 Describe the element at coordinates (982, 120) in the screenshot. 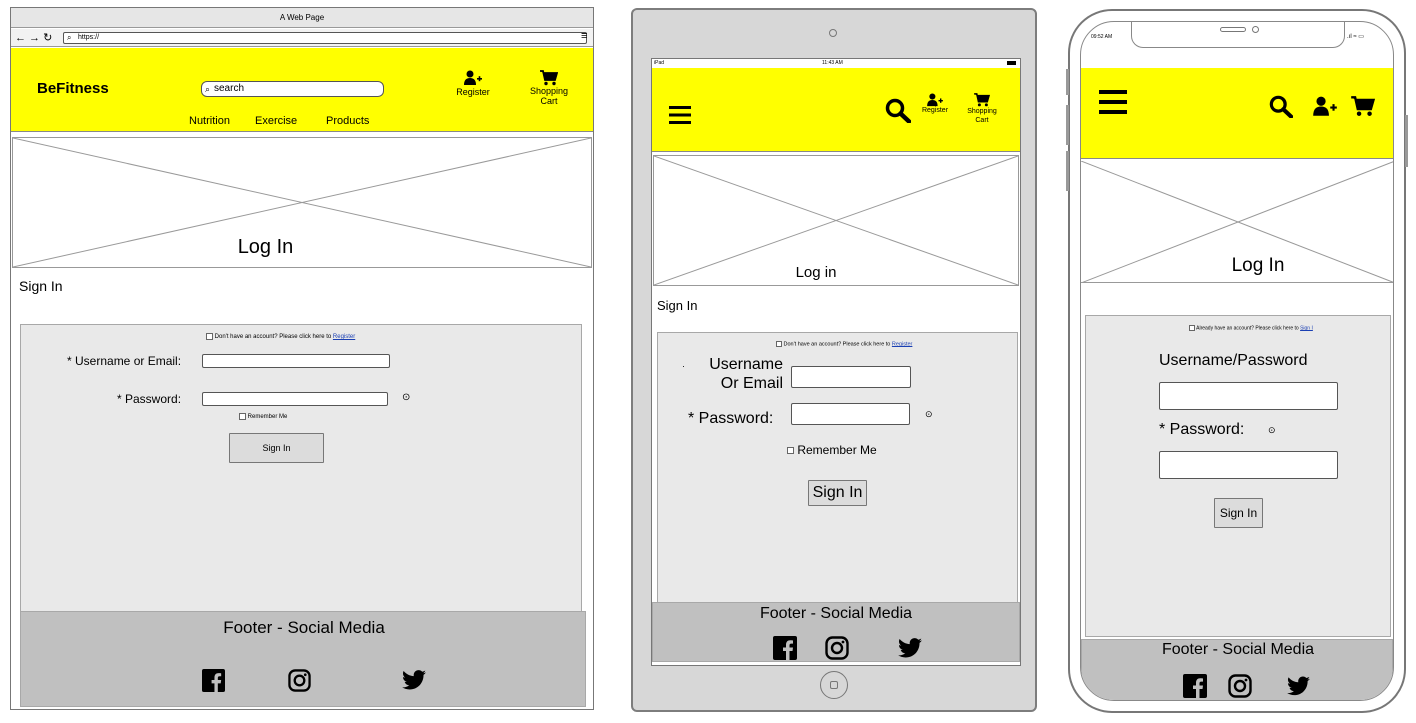

I see `cart-label-2: Cart` at that location.